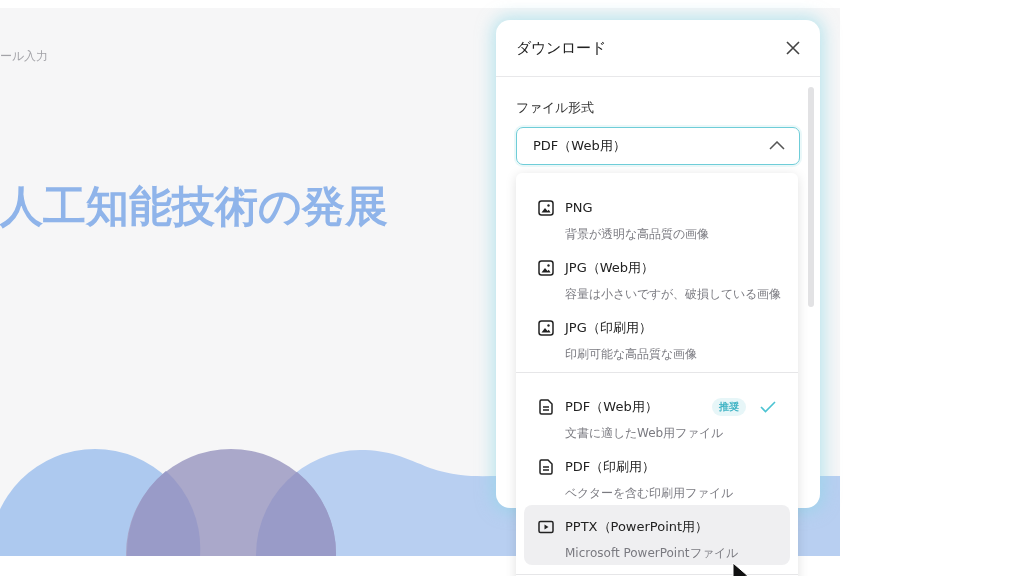 This screenshot has width=1024, height=576. What do you see at coordinates (652, 553) in the screenshot?
I see `option-description: Microsoft PowerPointファイル` at bounding box center [652, 553].